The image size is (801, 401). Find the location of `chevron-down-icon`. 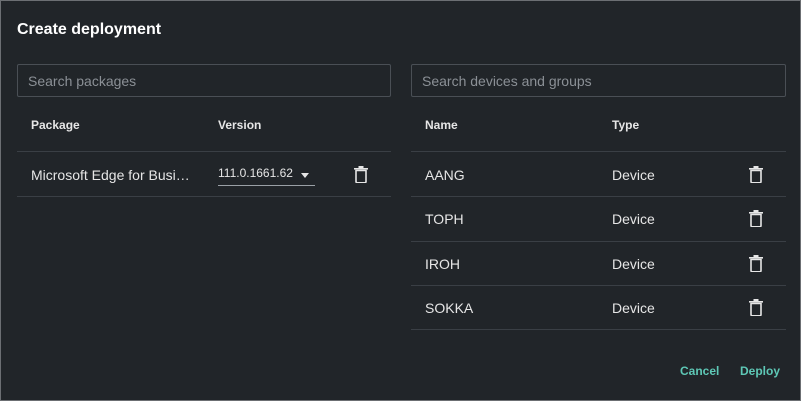

chevron-down-icon is located at coordinates (305, 175).